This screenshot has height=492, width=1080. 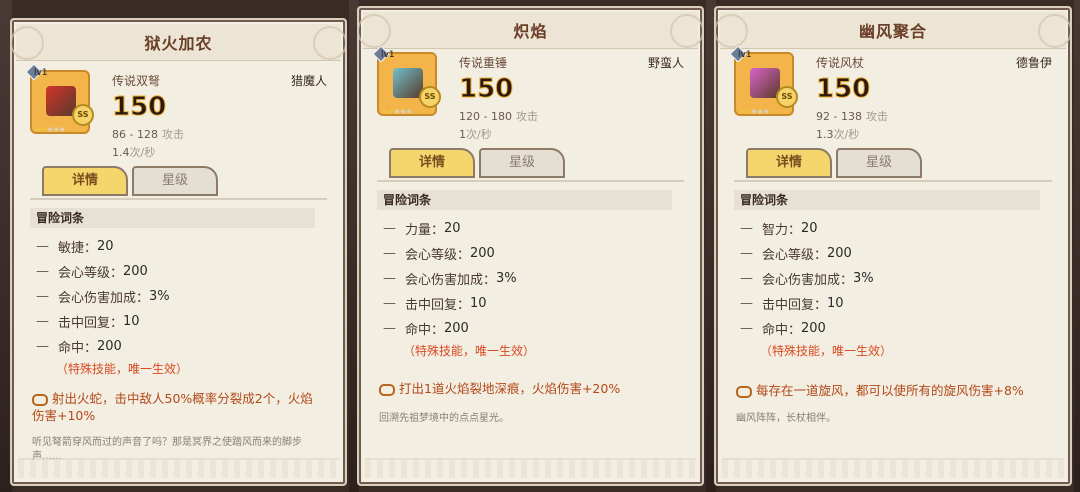 I want to click on divider, so click(x=893, y=181).